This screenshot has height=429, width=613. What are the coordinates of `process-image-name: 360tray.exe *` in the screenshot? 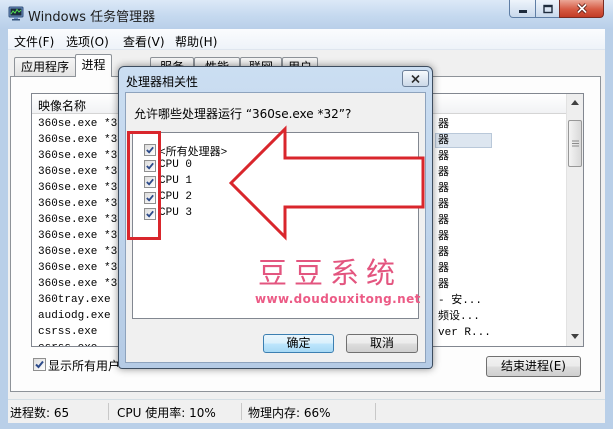 It's located at (81, 300).